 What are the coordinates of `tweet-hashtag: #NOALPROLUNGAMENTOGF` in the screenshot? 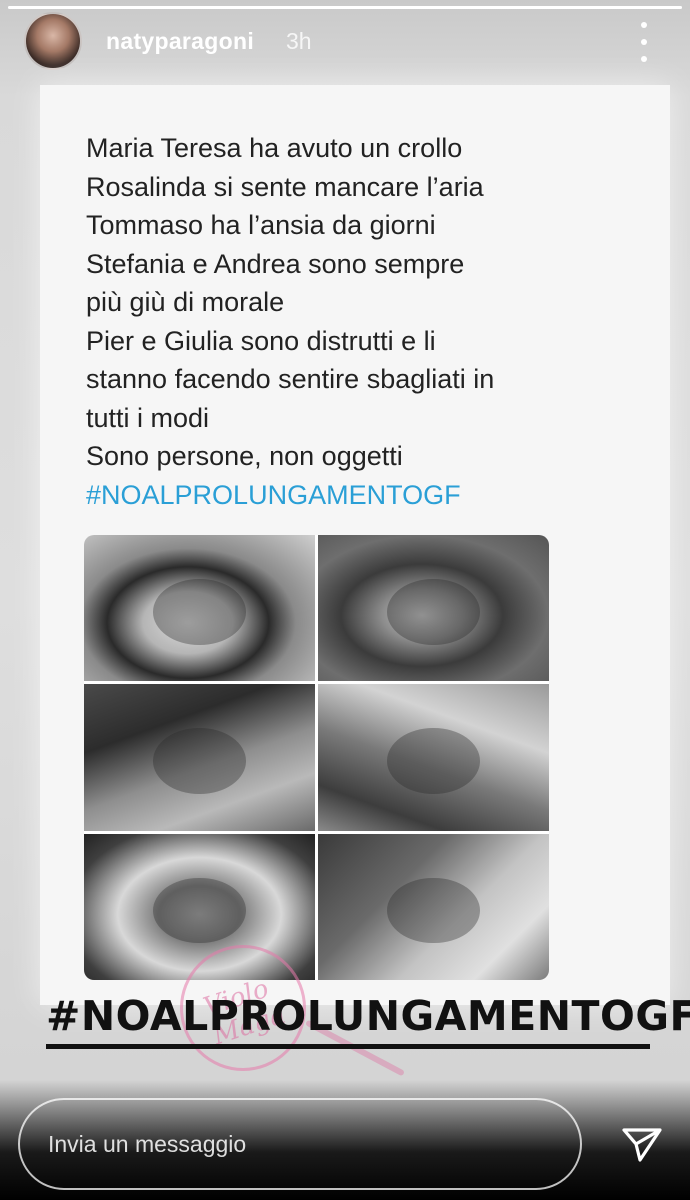 It's located at (273, 494).